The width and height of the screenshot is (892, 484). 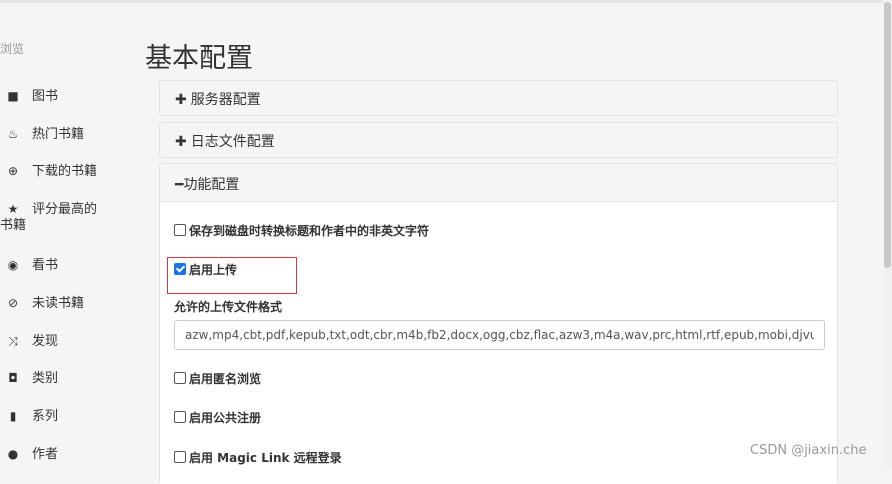 I want to click on checkbox-public-registration: 启用公共注册, so click(x=217, y=417).